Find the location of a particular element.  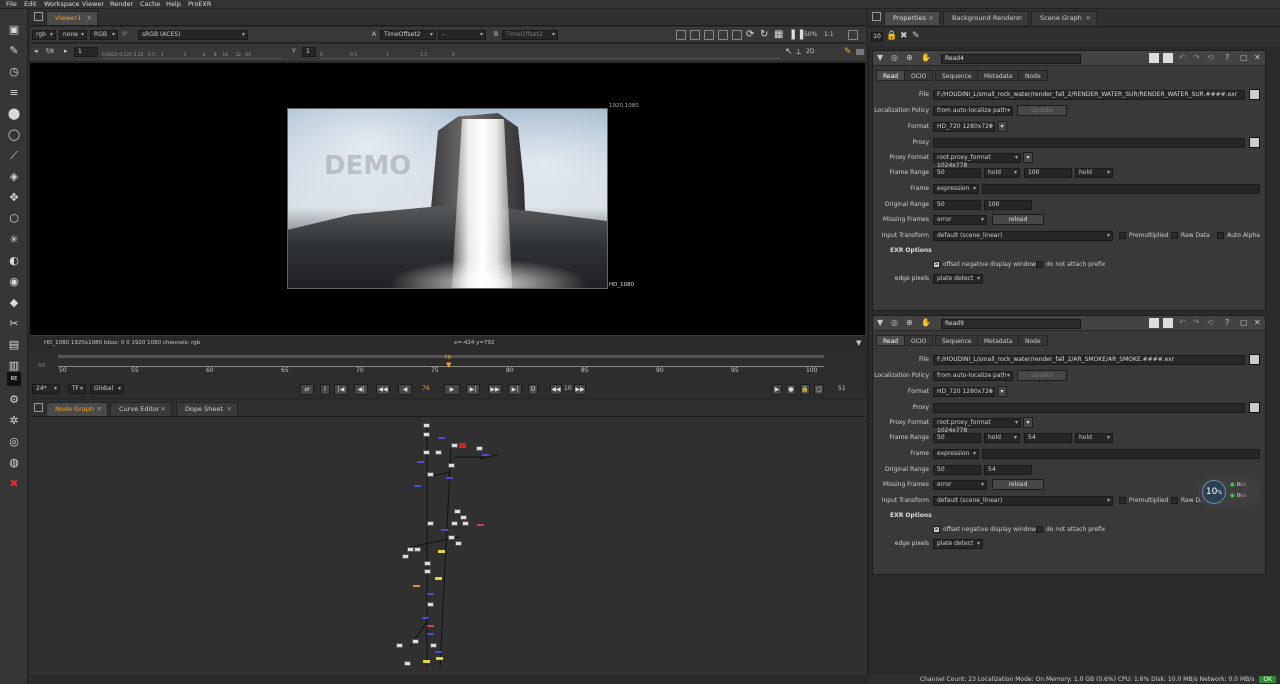

input-b-dropdown: TimeOffset2 is located at coordinates (530, 35).